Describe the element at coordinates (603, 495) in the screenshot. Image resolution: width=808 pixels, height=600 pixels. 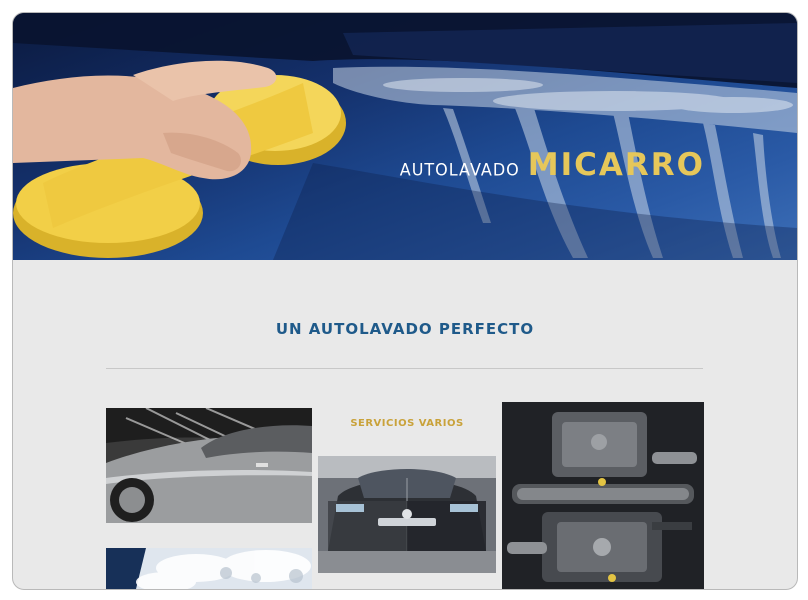
I see `engine-bay-photo` at that location.